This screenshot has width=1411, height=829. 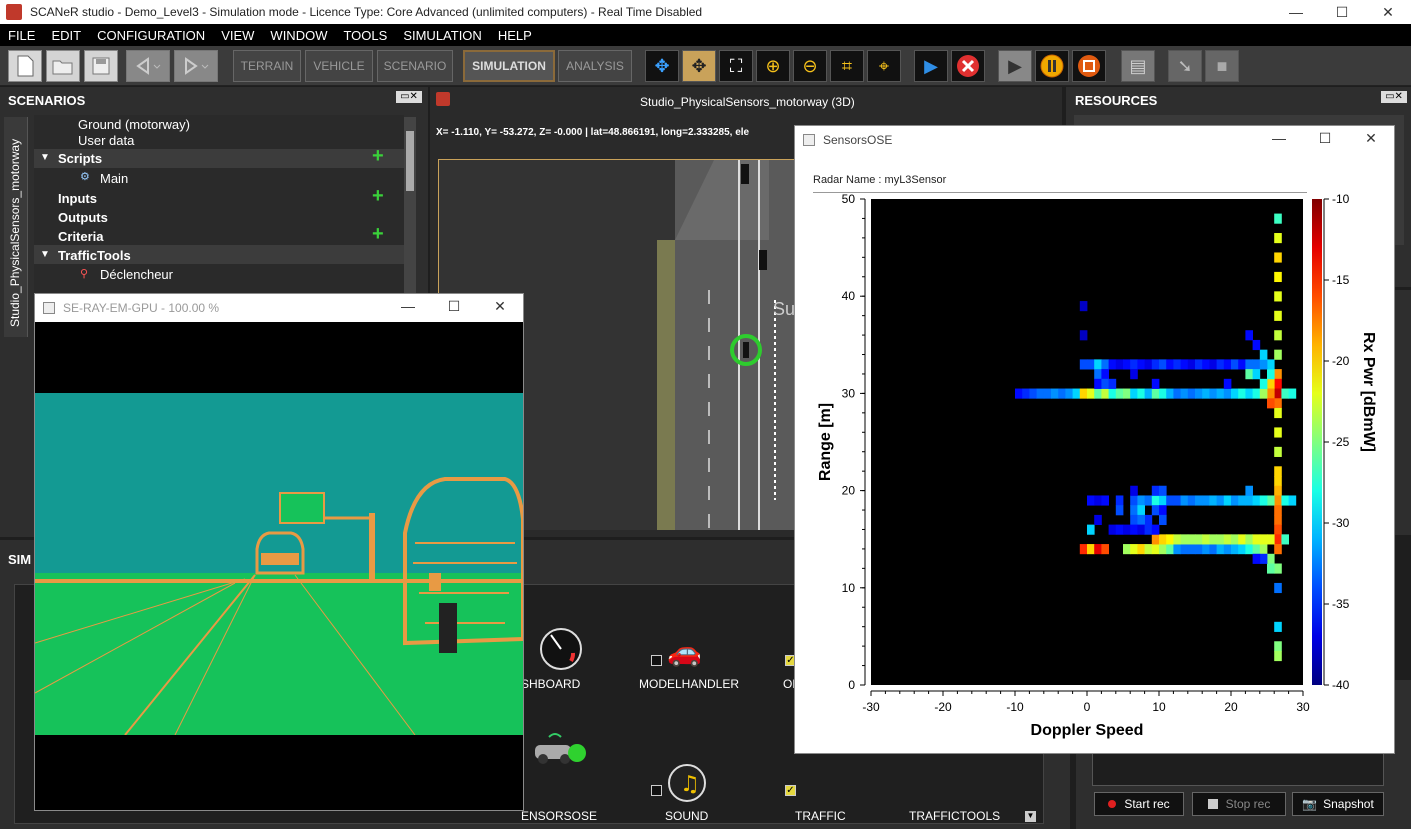 What do you see at coordinates (858, 140) in the screenshot?
I see `sensors-window-title: SensorsOSE` at bounding box center [858, 140].